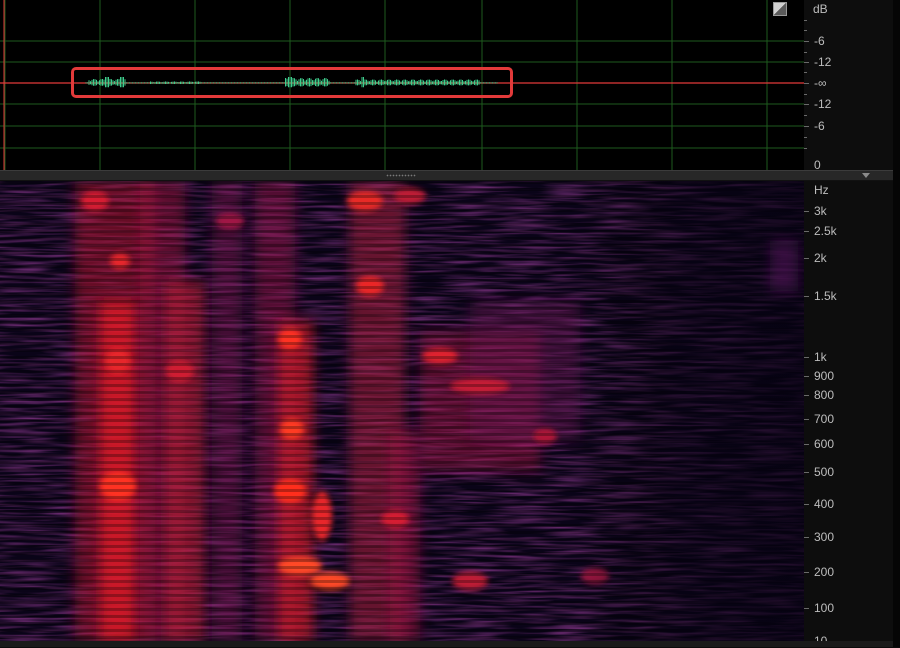  I want to click on freq-label: 2.5k, so click(825, 231).